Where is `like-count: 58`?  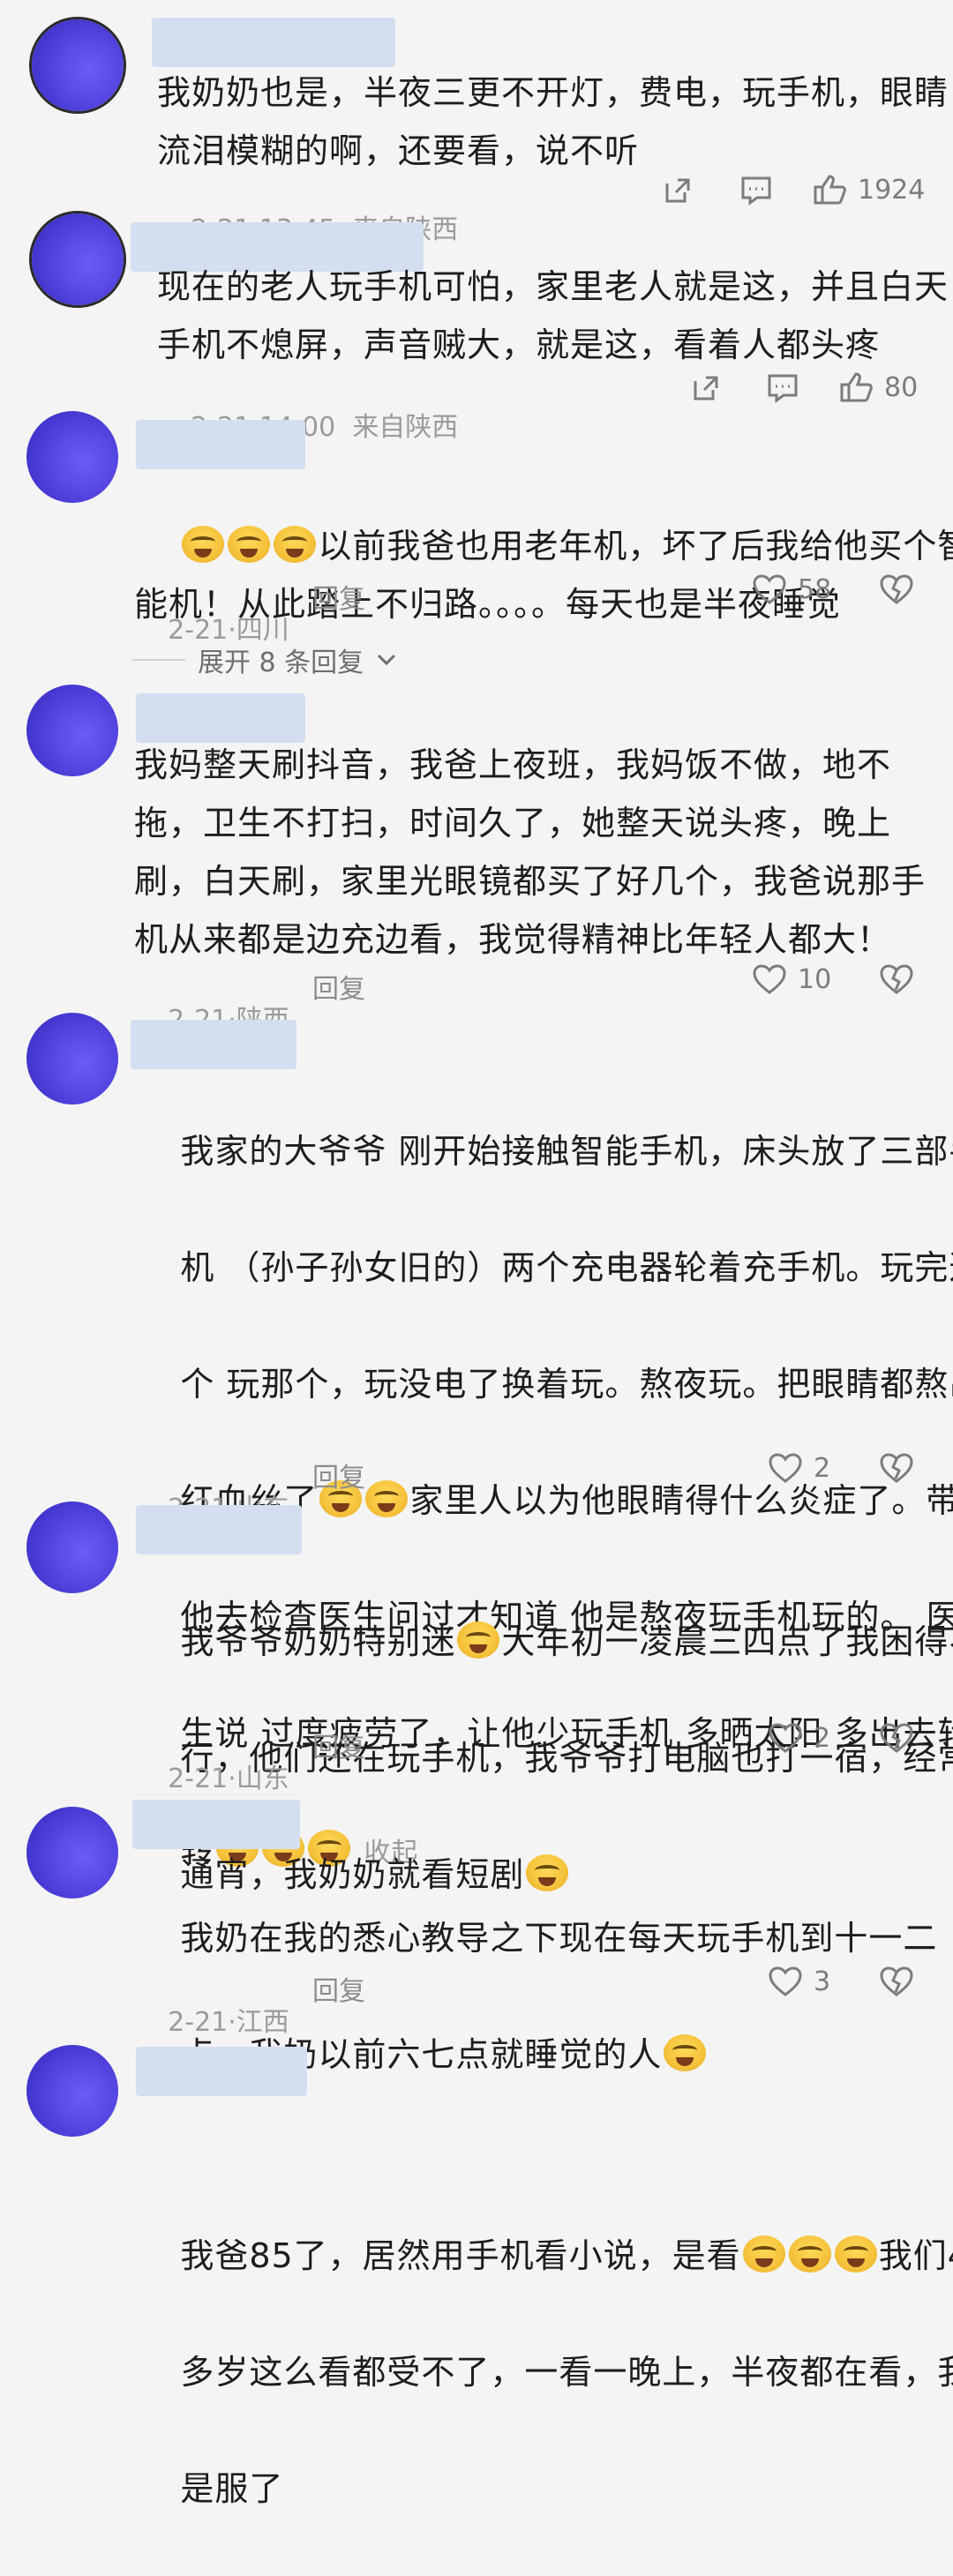
like-count: 58 is located at coordinates (815, 589).